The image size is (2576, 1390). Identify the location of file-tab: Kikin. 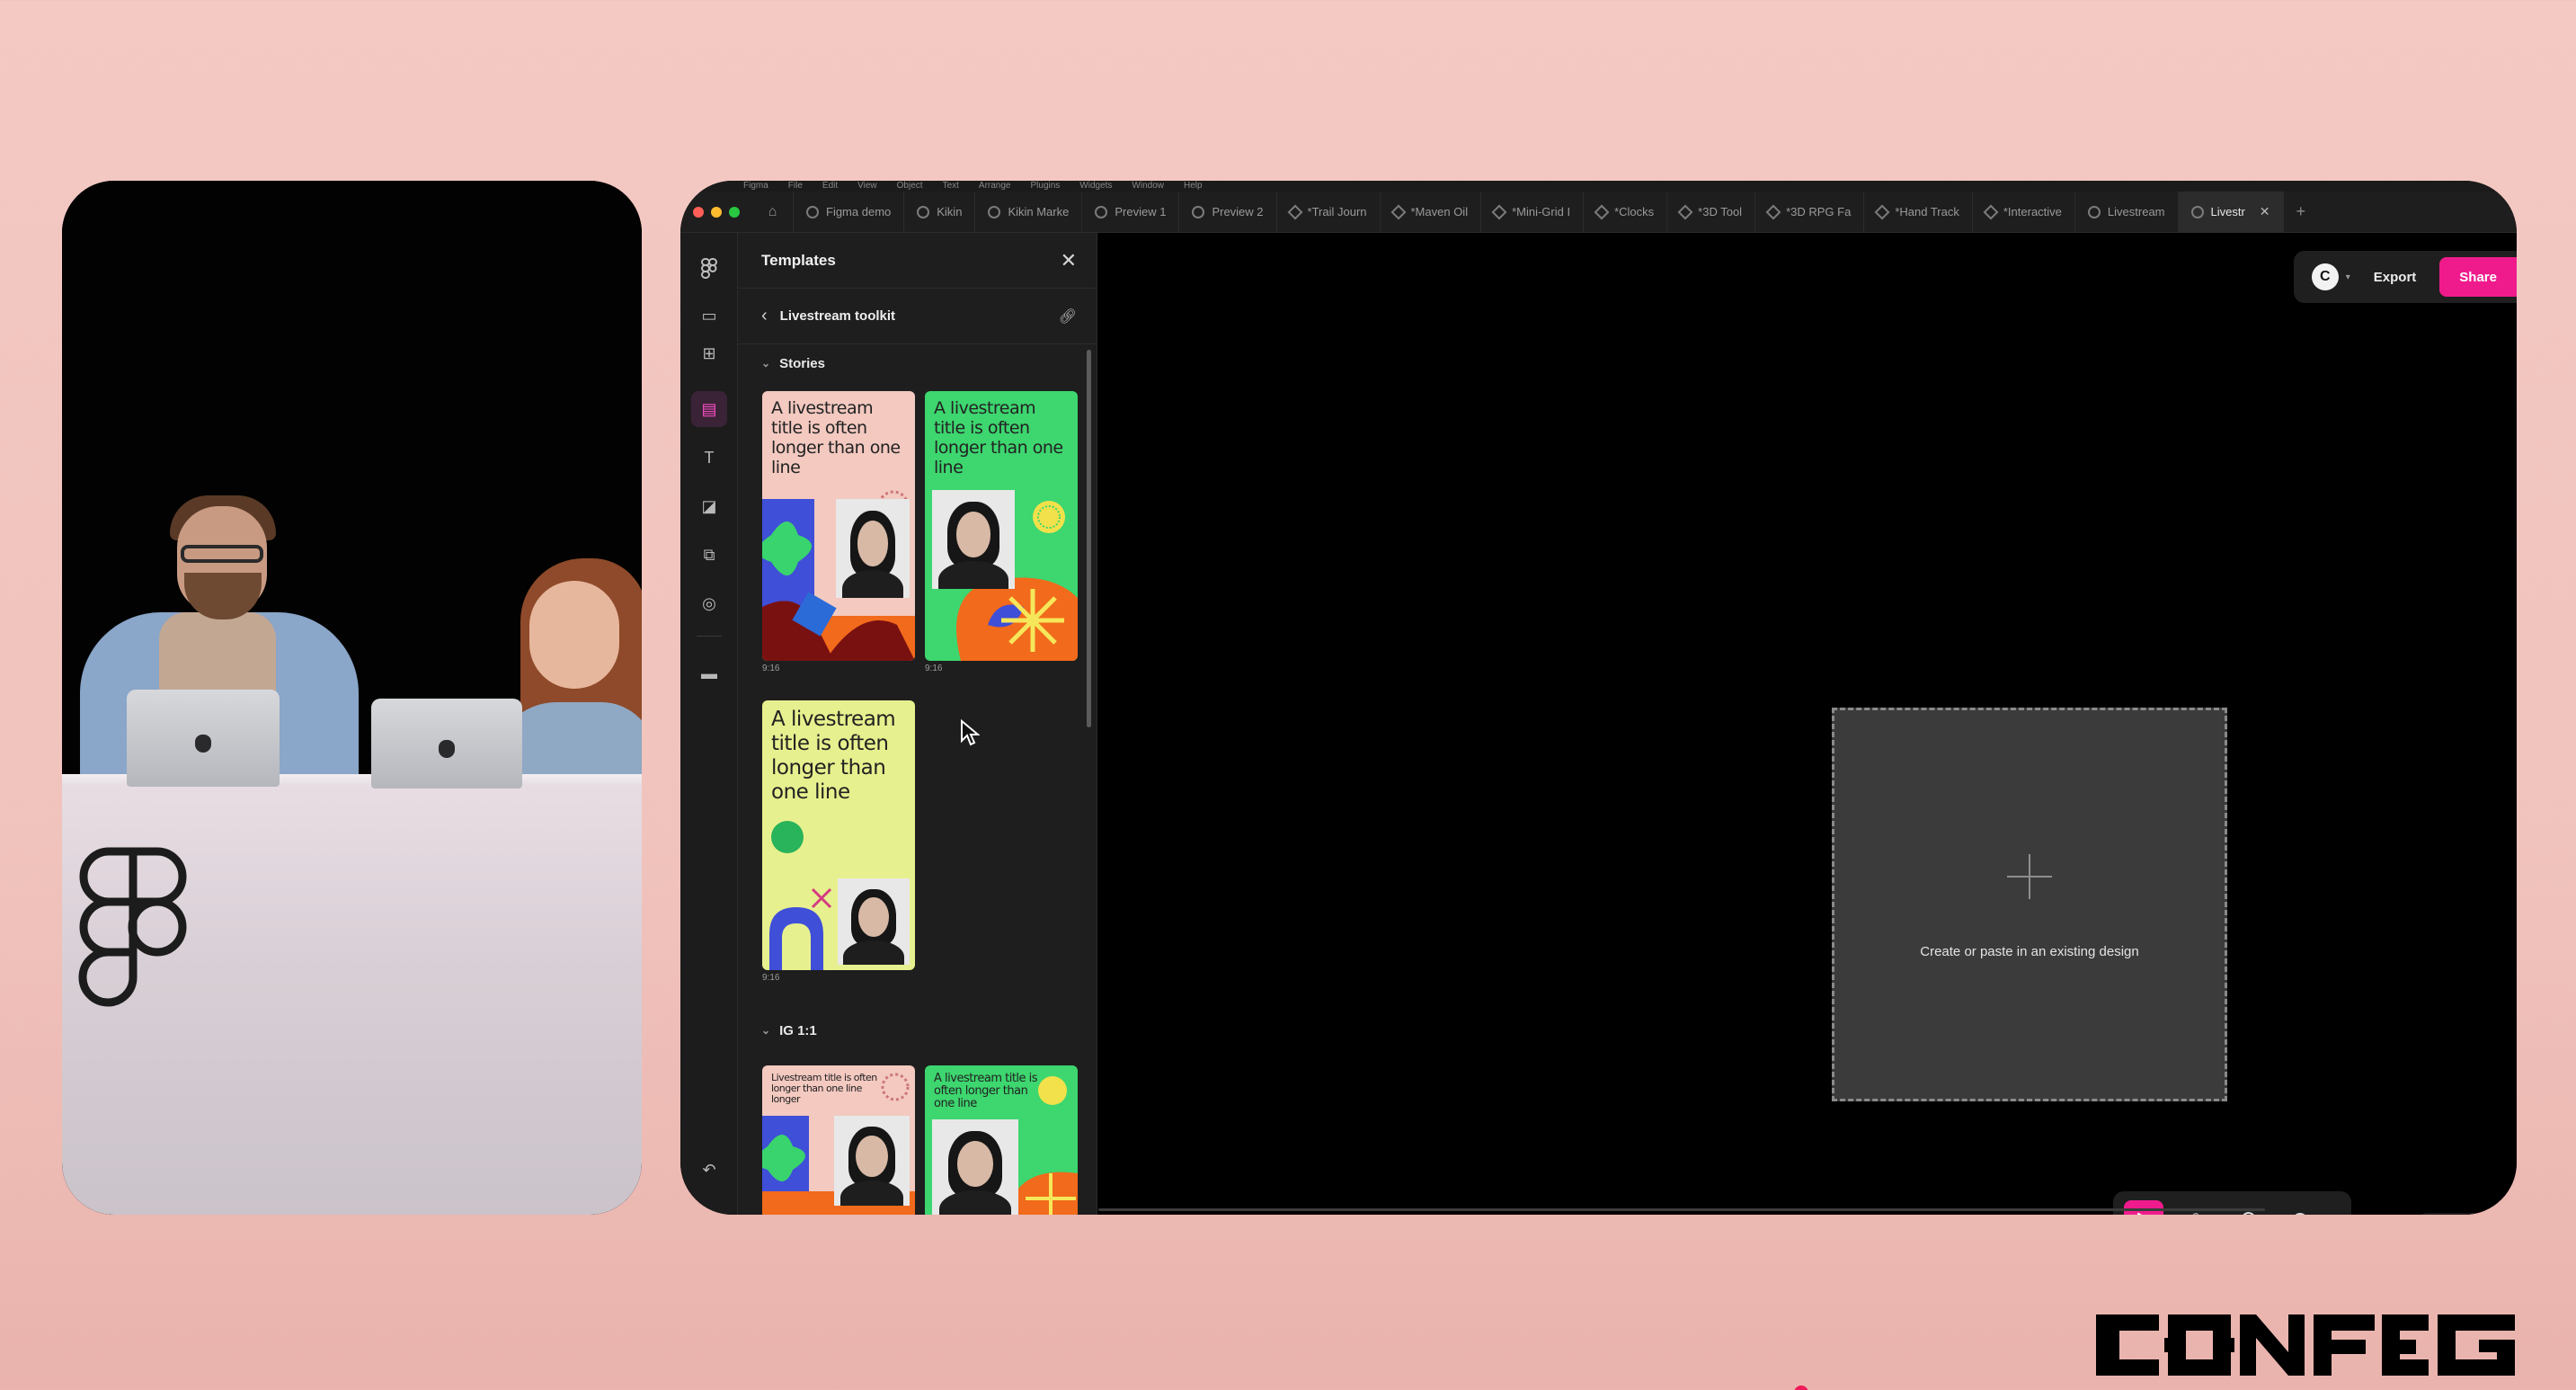
(940, 212).